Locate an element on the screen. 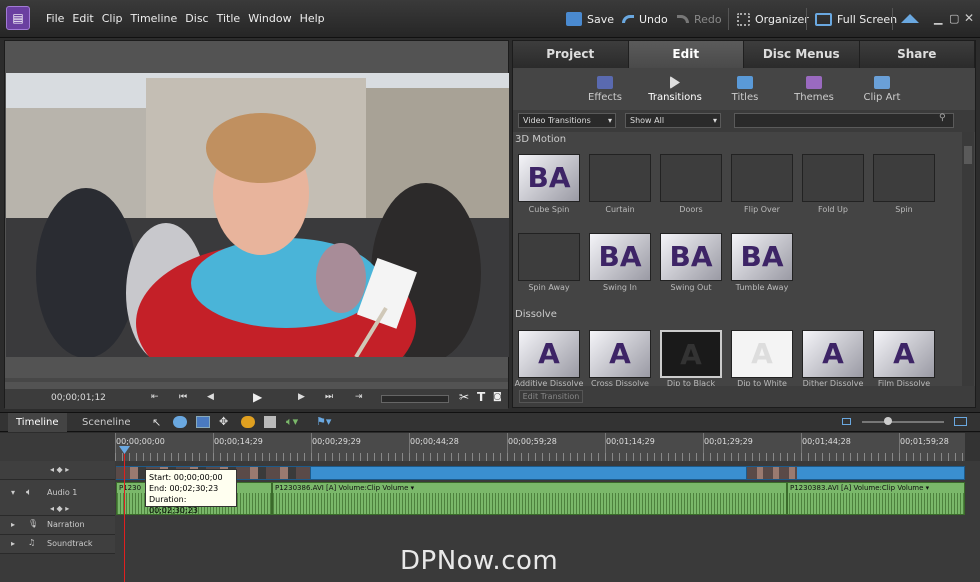 The height and width of the screenshot is (582, 980). tab-share: Share is located at coordinates (917, 54).